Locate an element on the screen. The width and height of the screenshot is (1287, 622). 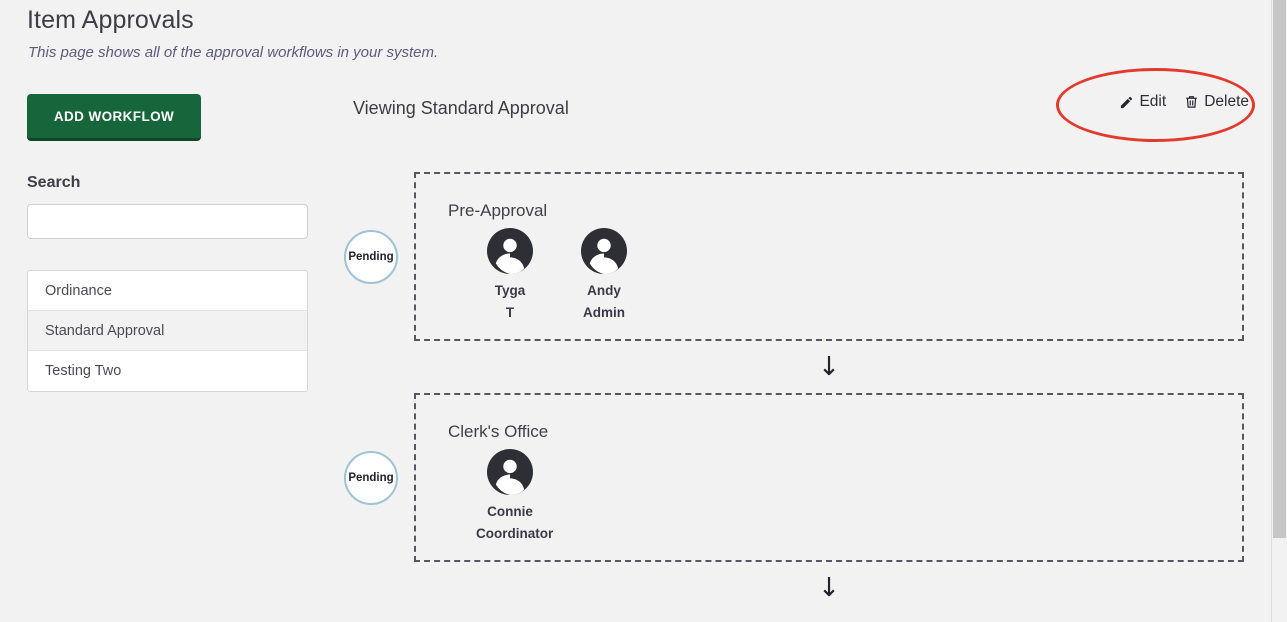
approver-last-name: Admin is located at coordinates (604, 312).